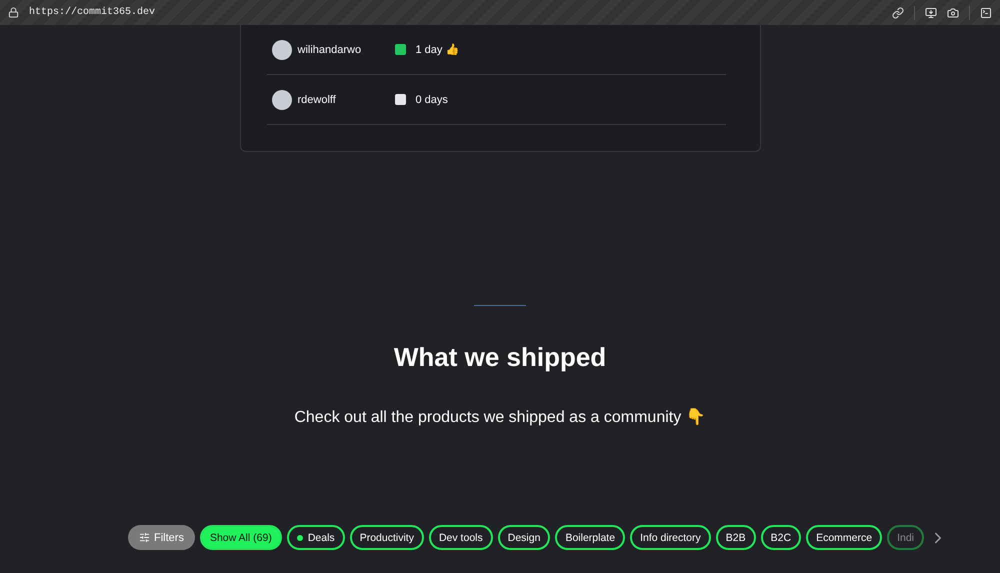 This screenshot has width=1000, height=573. What do you see at coordinates (986, 12) in the screenshot?
I see `terminal-icon` at bounding box center [986, 12].